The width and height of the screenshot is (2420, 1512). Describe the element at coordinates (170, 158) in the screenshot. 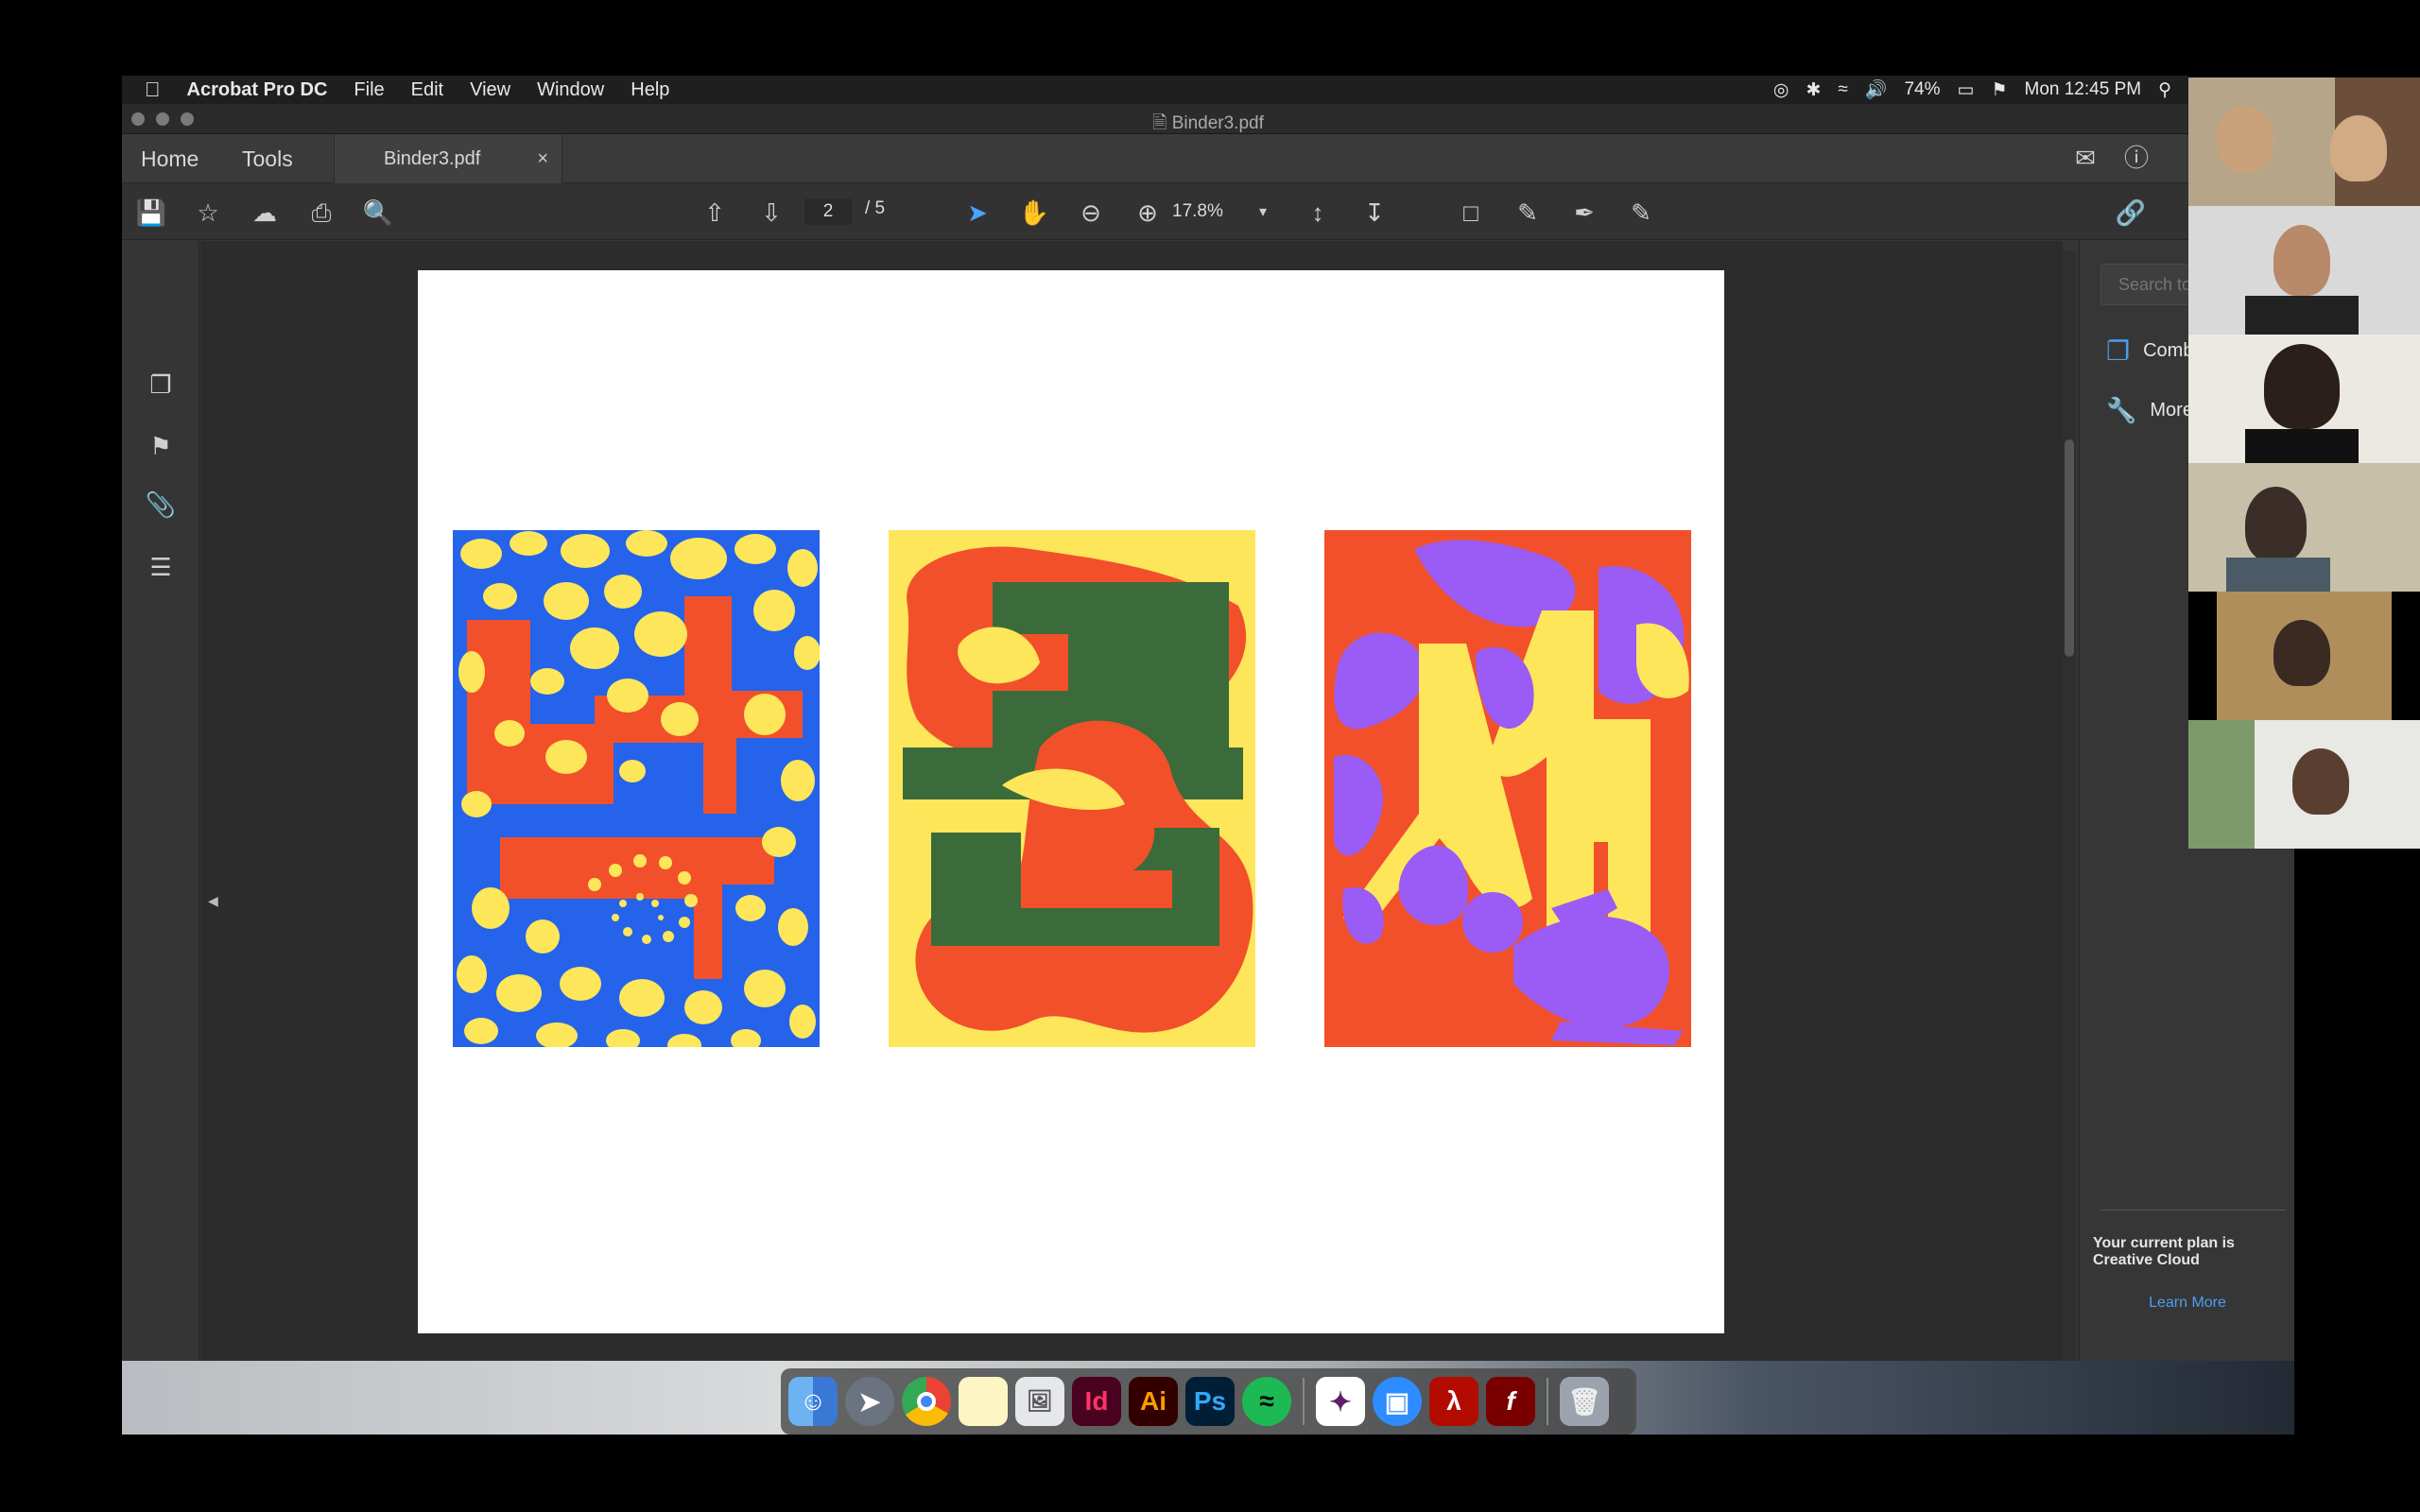

I see `tab-home: Home` at that location.